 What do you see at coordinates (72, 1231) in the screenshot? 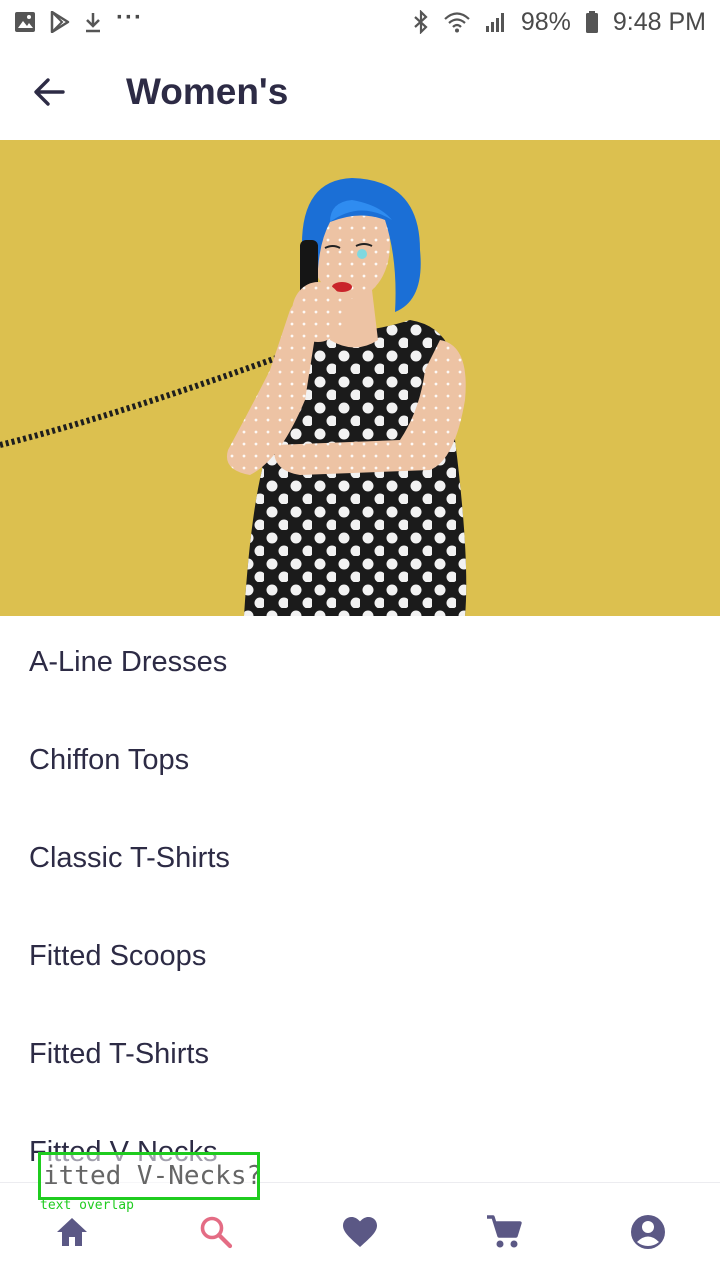
I see `home-icon` at bounding box center [72, 1231].